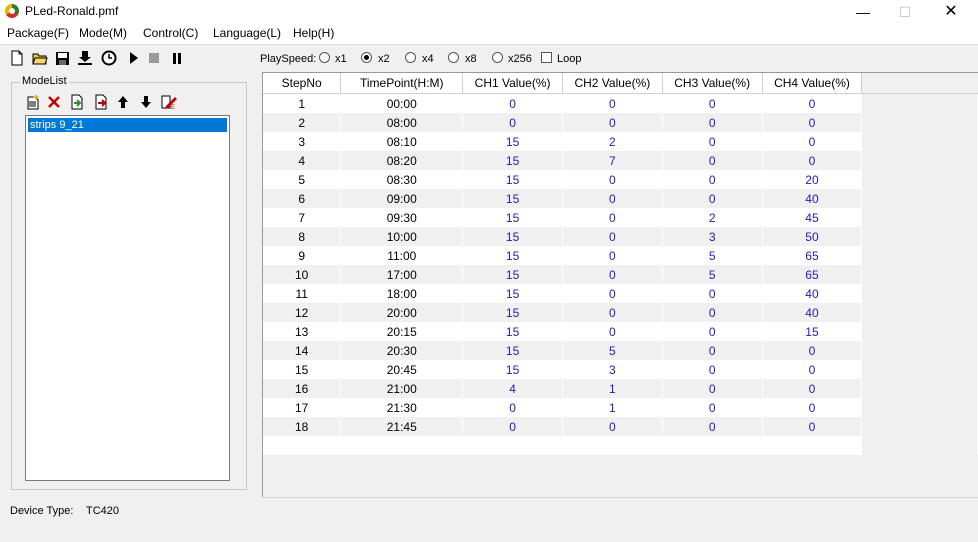 This screenshot has width=978, height=542. I want to click on table-row: 16 21:00 4 1 0 0, so click(620, 388).